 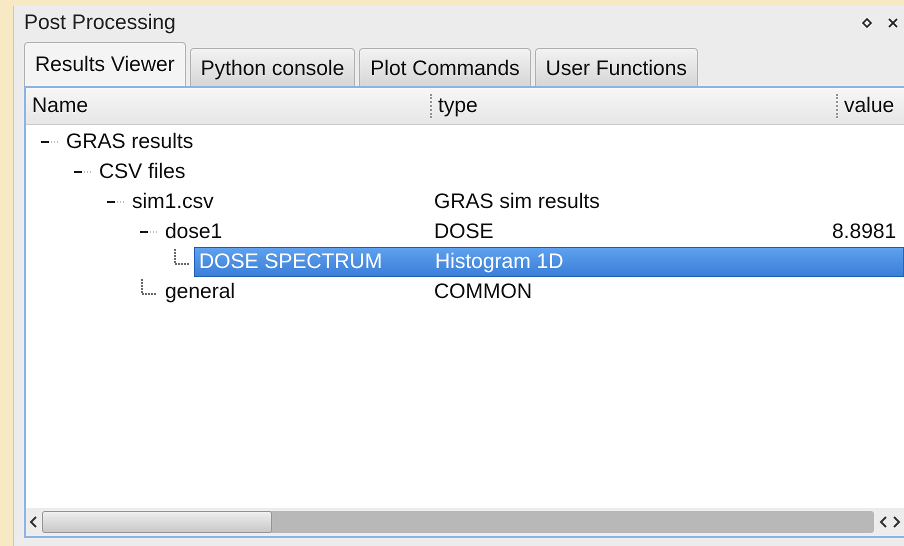 I want to click on tree-row: sim1.csv GRAS sim results, so click(x=515, y=202).